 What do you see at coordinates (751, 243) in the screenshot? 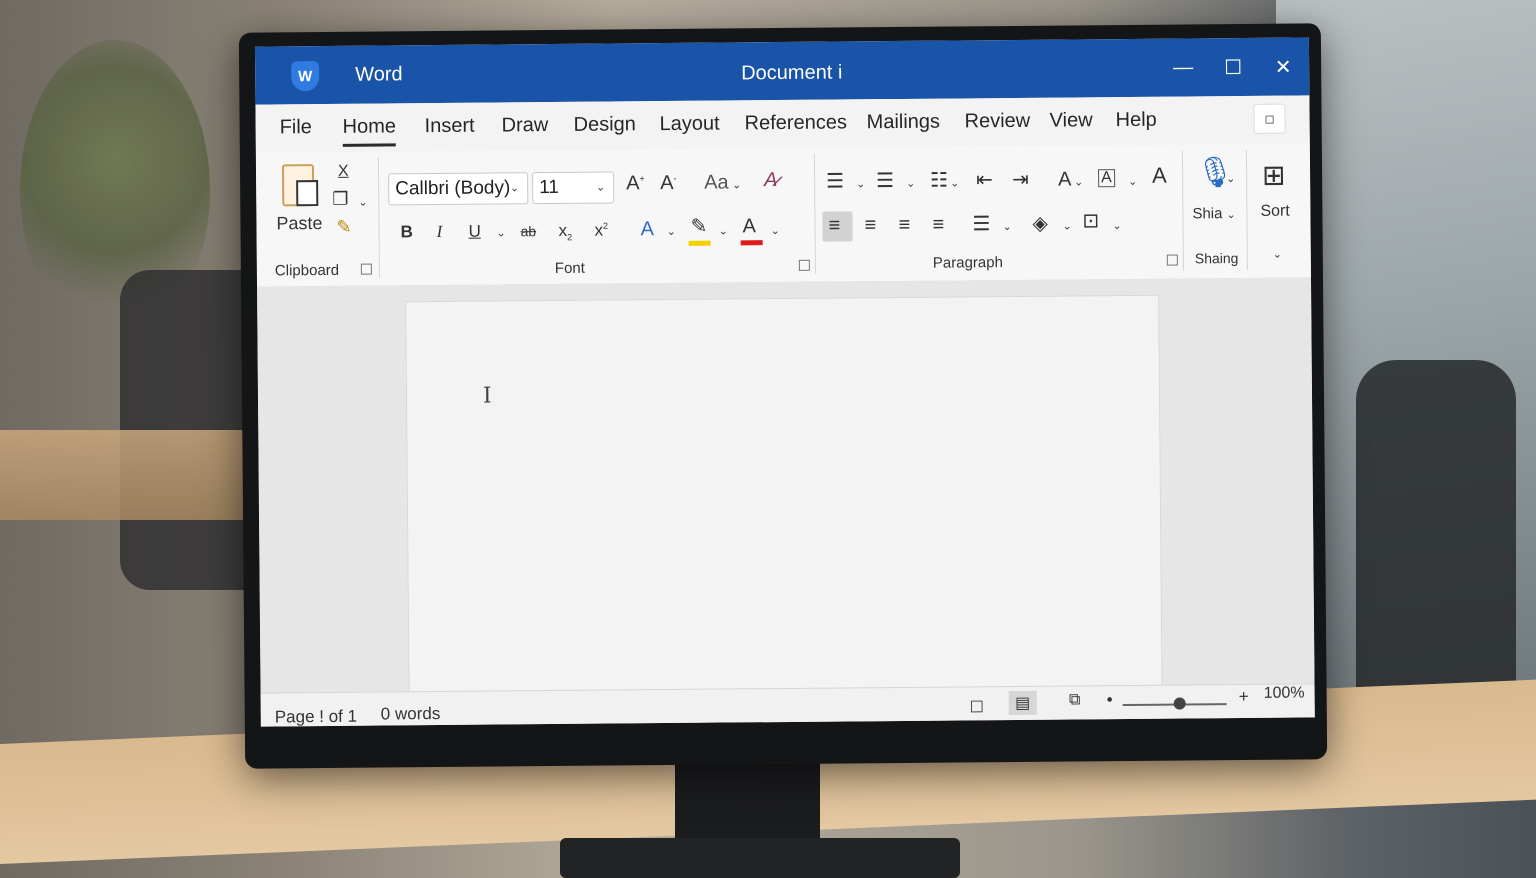
I see `font-color-bar` at bounding box center [751, 243].